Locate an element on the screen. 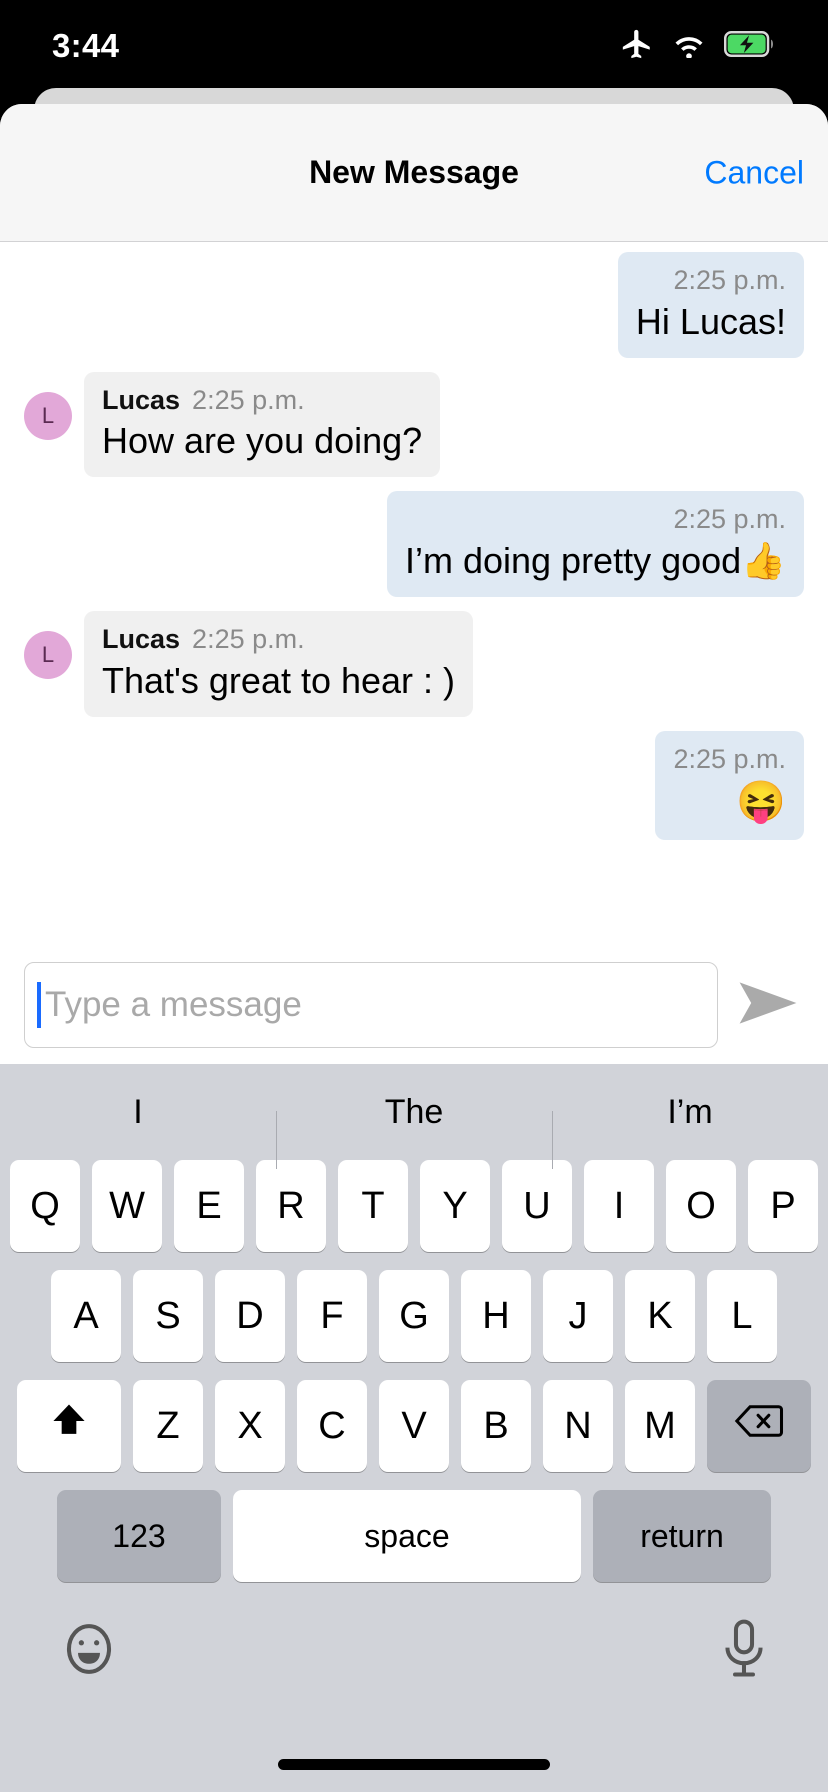 The width and height of the screenshot is (828, 1792). message-text: That's great to hear : ) is located at coordinates (279, 680).